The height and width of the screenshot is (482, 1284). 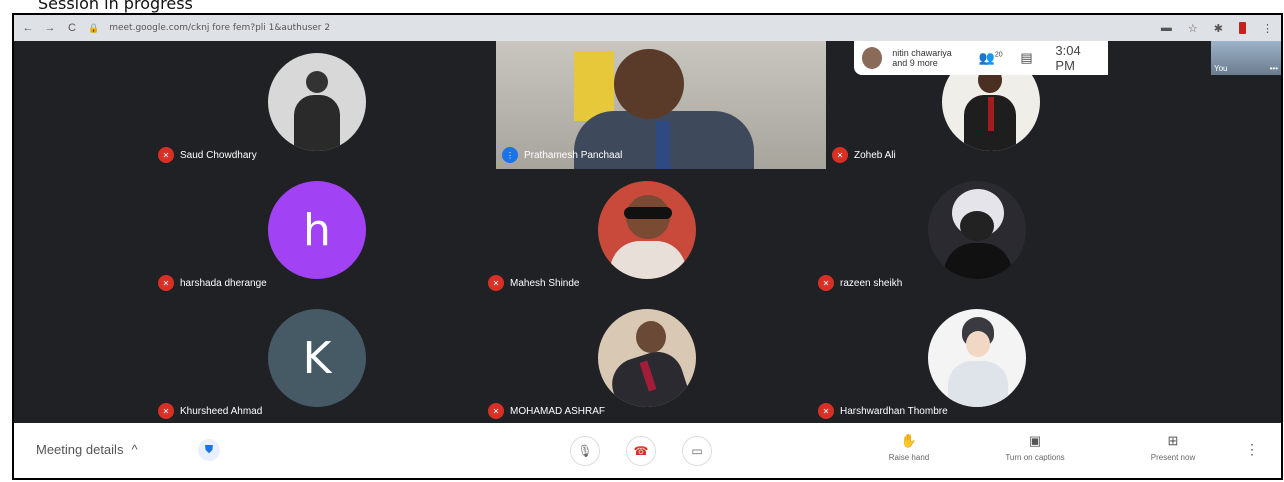 What do you see at coordinates (1193, 28) in the screenshot?
I see `bookmark-star-icon: ☆` at bounding box center [1193, 28].